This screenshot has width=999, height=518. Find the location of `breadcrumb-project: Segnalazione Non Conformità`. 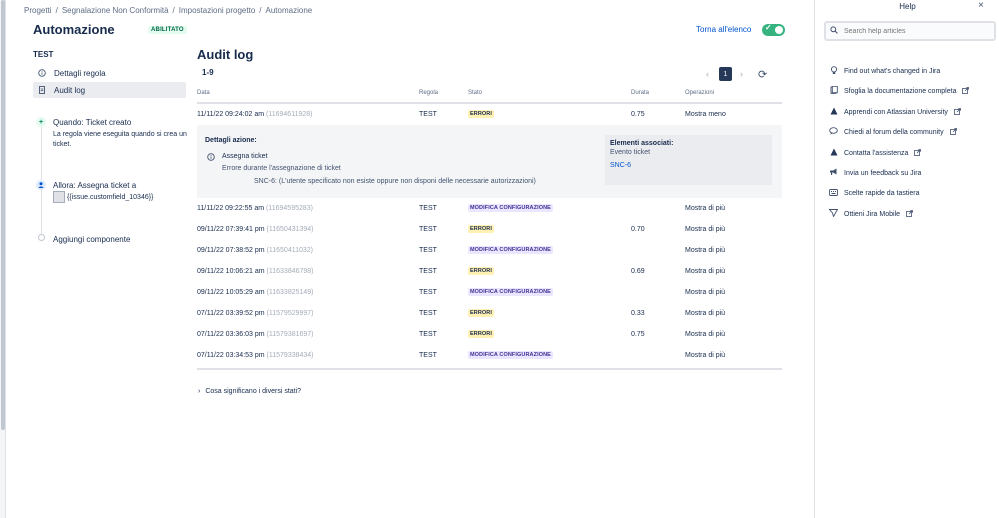

breadcrumb-project: Segnalazione Non Conformità is located at coordinates (115, 10).